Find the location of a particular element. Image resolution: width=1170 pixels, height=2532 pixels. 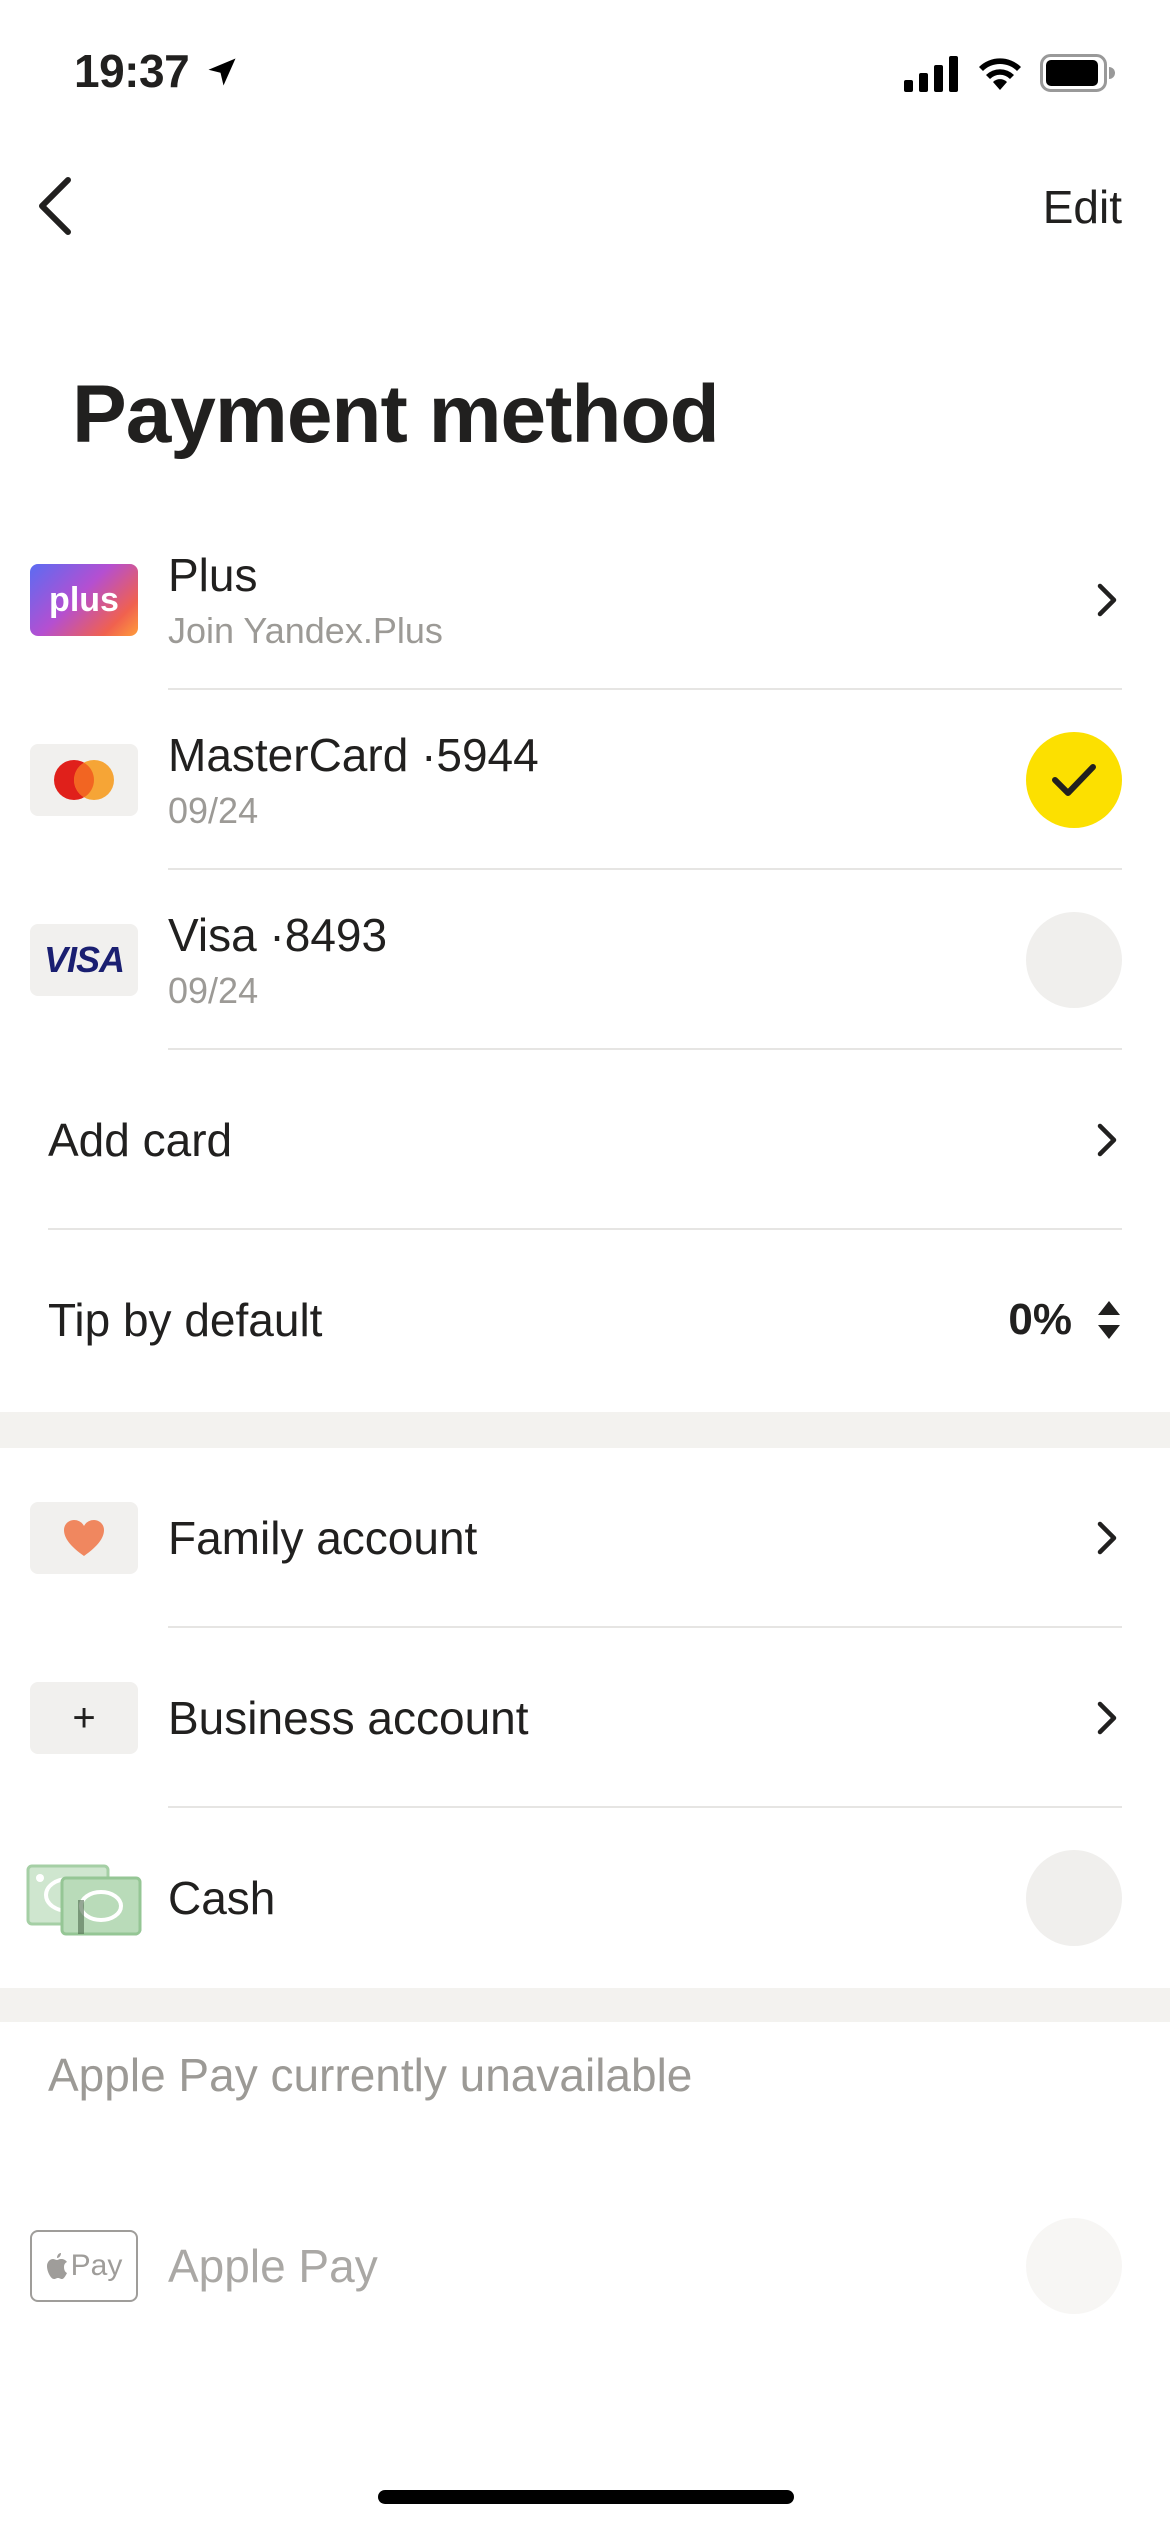

plus-icon: + is located at coordinates (84, 1718).